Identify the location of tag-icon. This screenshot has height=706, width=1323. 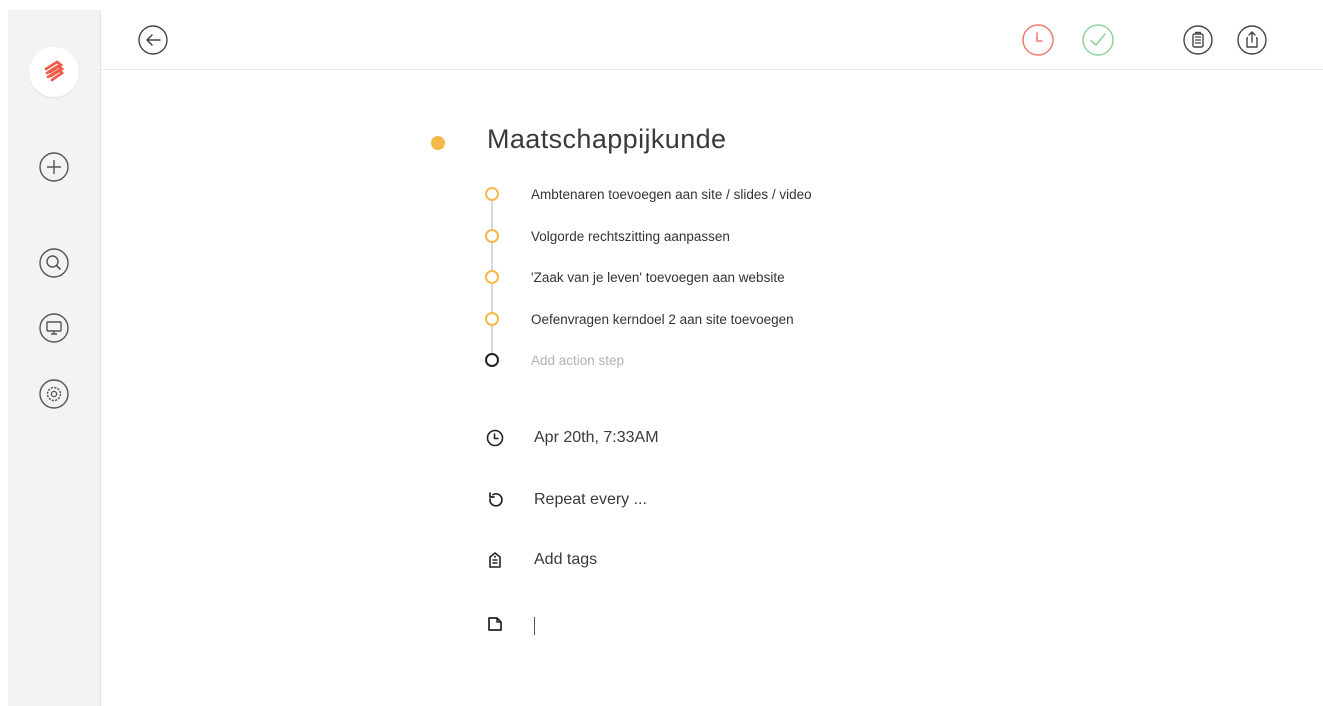
(495, 560).